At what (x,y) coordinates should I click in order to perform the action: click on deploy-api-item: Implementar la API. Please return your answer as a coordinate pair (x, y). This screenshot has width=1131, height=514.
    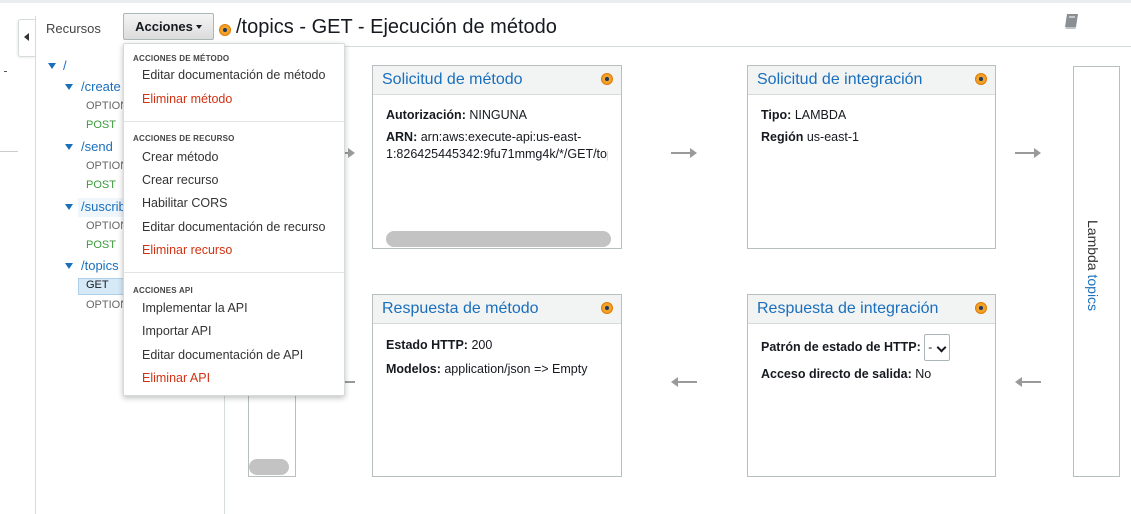
    Looking at the image, I should click on (195, 308).